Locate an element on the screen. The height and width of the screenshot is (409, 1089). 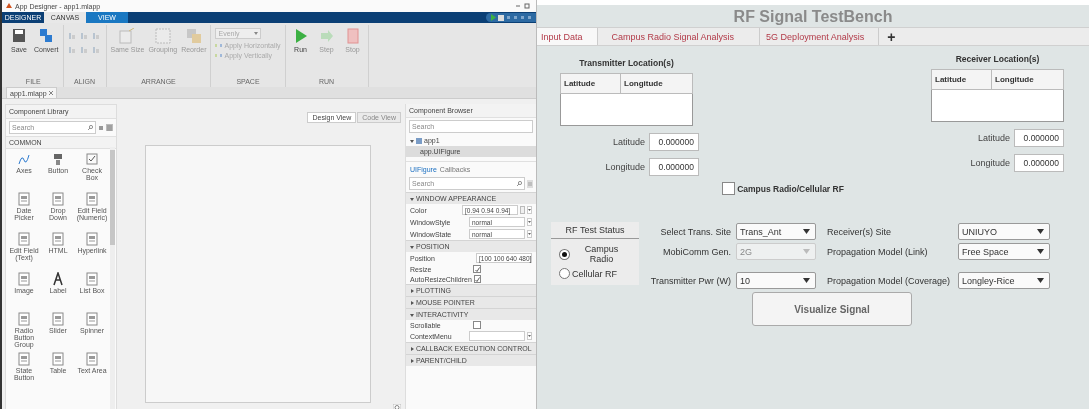
field-label: Propagation Model (Link) is located at coordinates (877, 251).